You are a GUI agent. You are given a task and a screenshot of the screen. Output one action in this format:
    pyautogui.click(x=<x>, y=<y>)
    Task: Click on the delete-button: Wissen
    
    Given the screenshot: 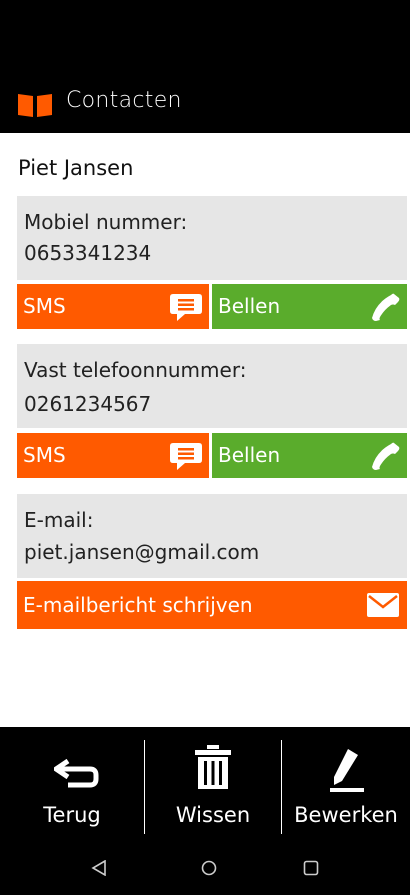 What is the action you would take?
    pyautogui.click(x=213, y=783)
    